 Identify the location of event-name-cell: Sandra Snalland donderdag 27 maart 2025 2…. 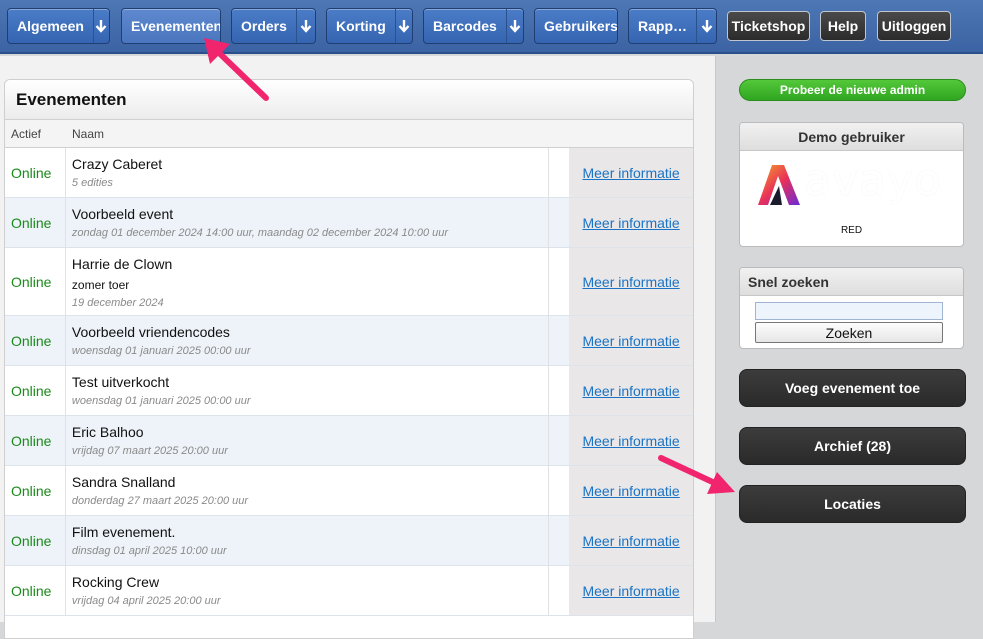
(308, 490).